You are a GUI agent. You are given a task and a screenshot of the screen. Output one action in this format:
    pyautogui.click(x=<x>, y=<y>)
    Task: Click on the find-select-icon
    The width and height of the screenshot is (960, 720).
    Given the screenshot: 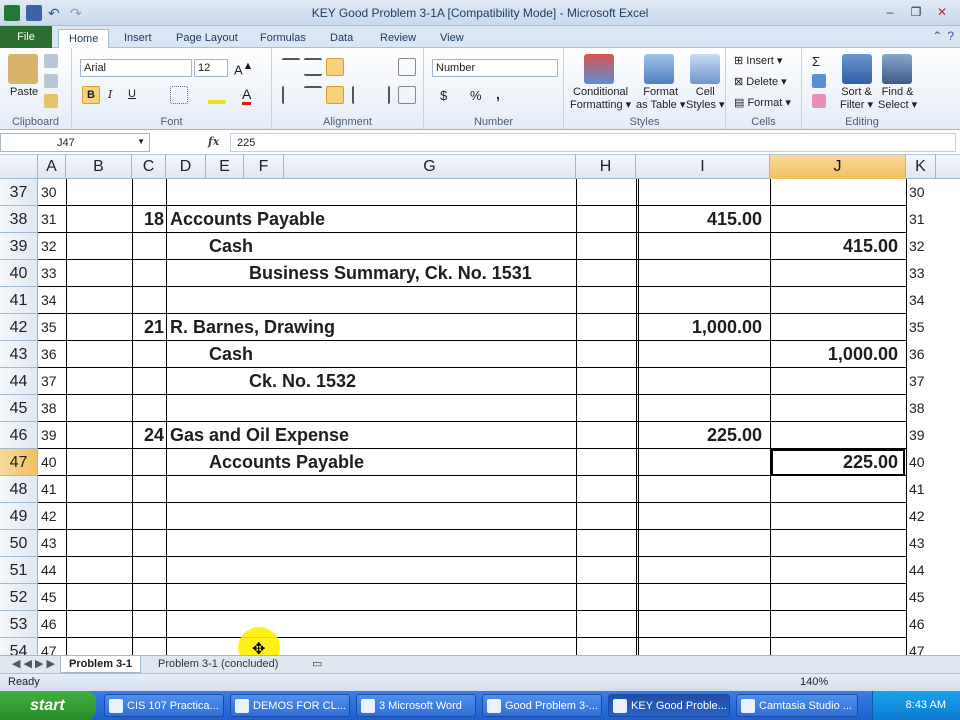 What is the action you would take?
    pyautogui.click(x=897, y=69)
    